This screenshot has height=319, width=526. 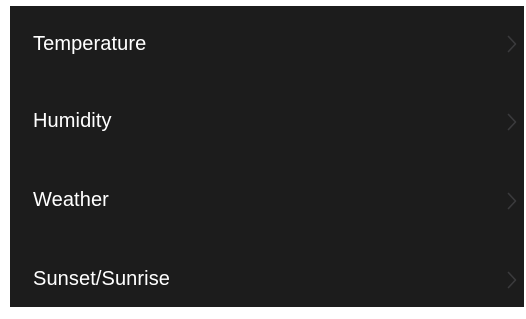 What do you see at coordinates (90, 43) in the screenshot?
I see `menu-item-label: Temperature` at bounding box center [90, 43].